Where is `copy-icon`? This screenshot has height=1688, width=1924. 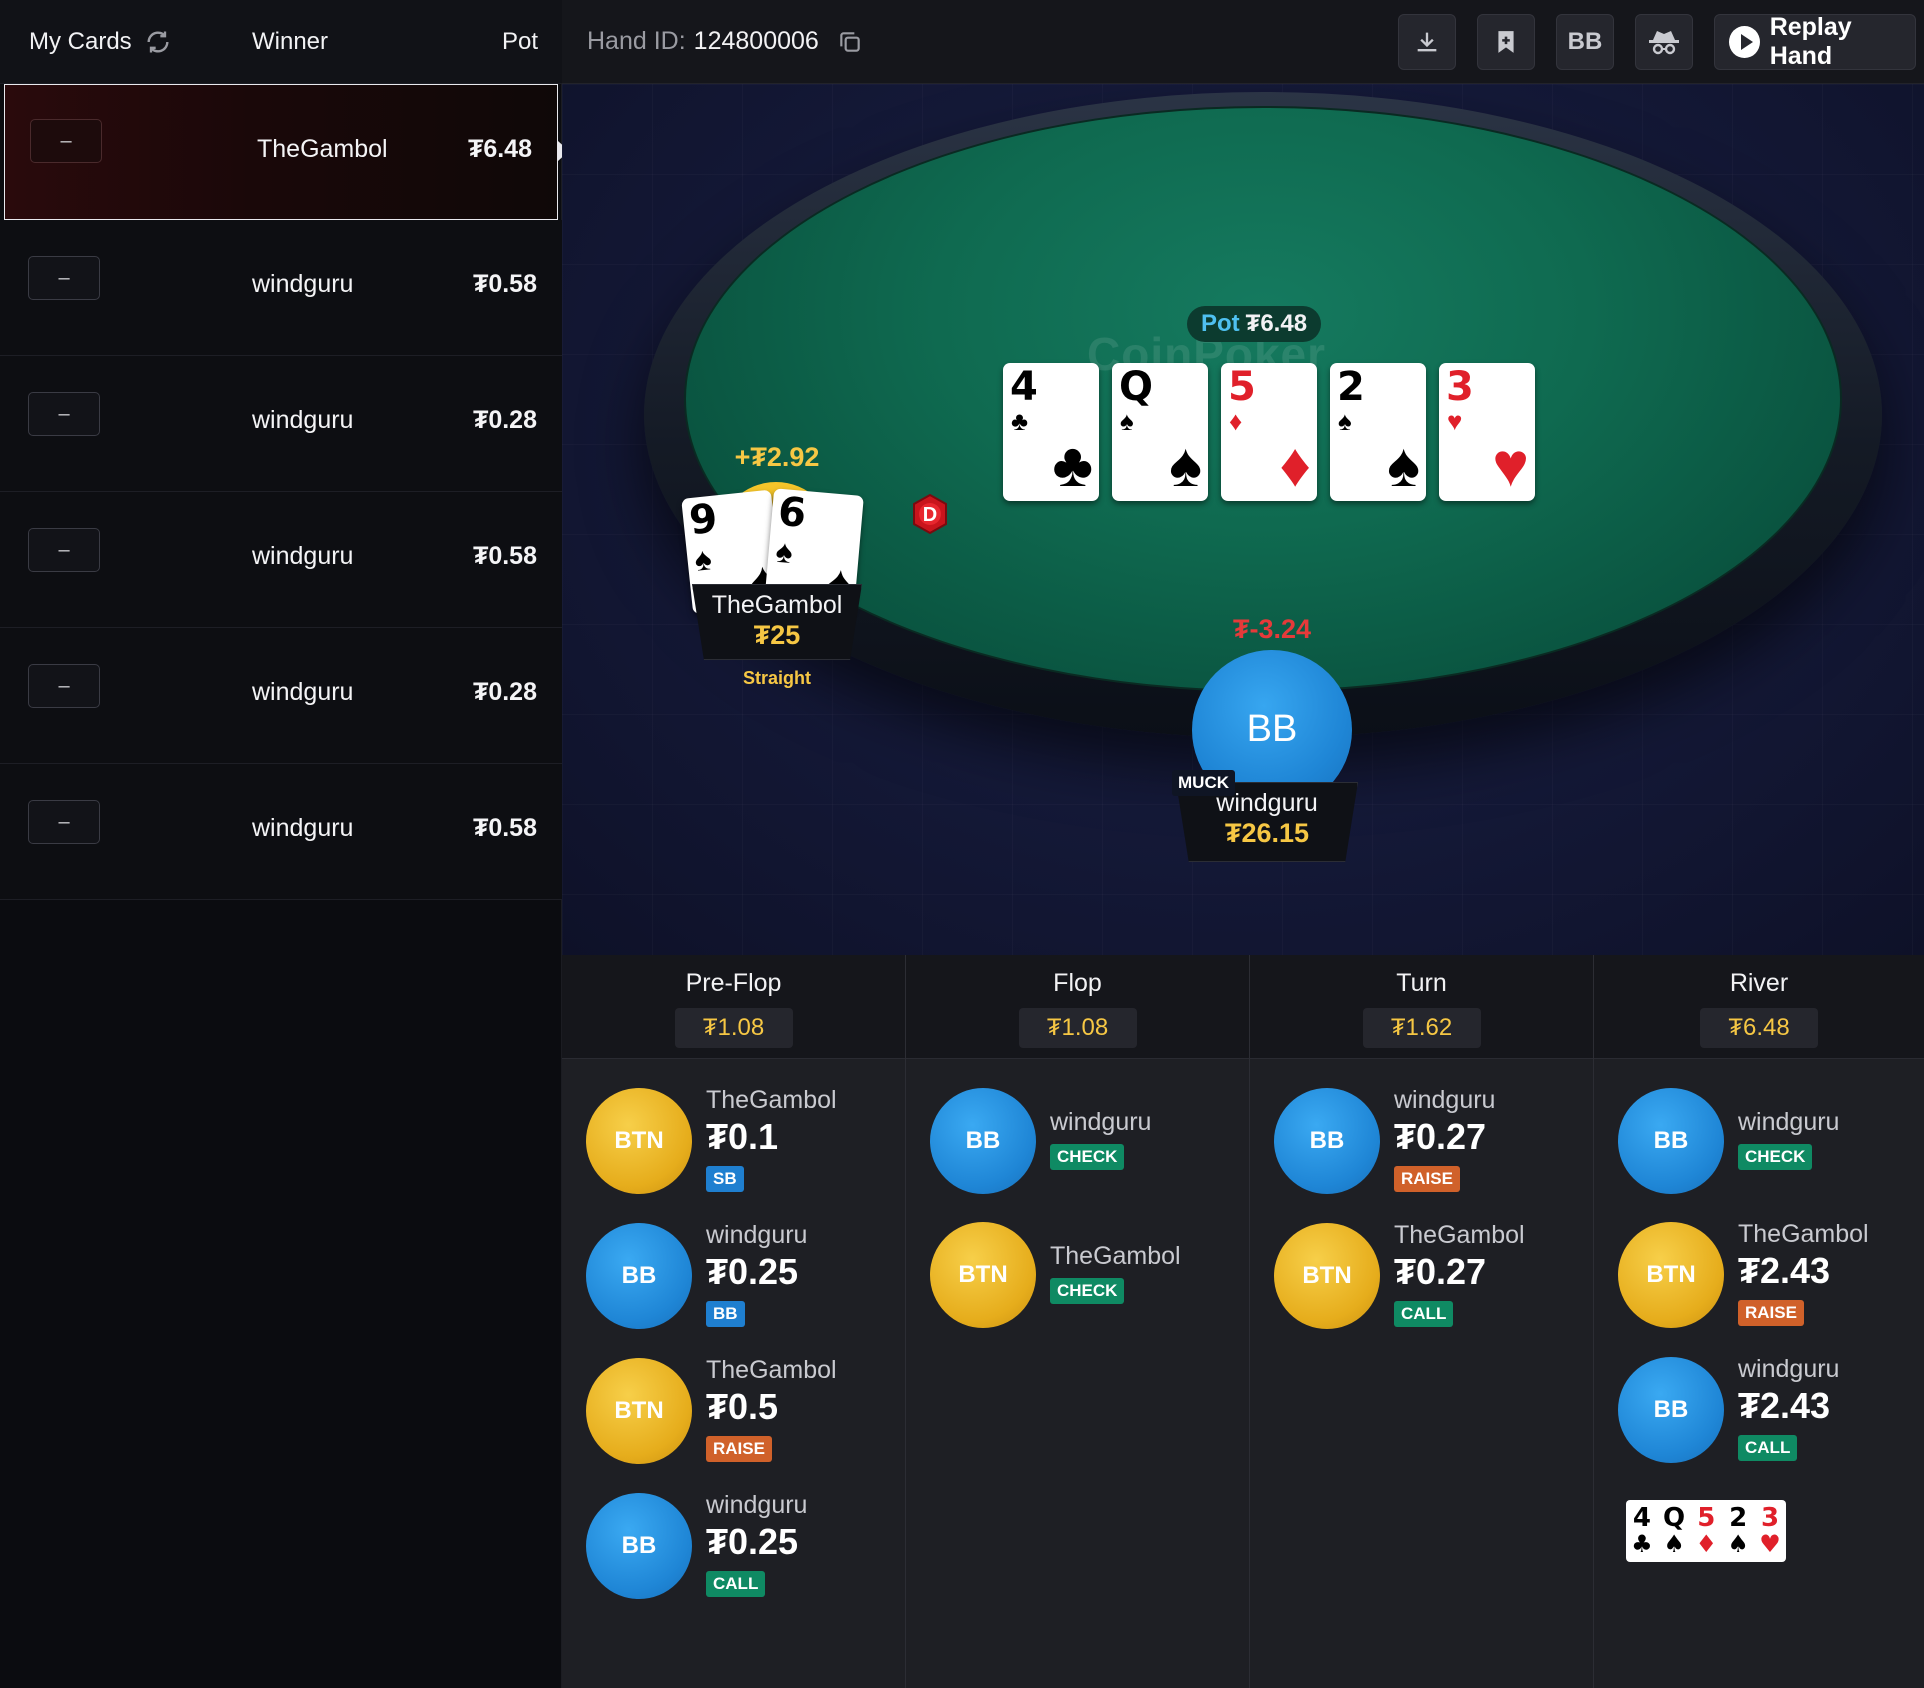 copy-icon is located at coordinates (850, 42).